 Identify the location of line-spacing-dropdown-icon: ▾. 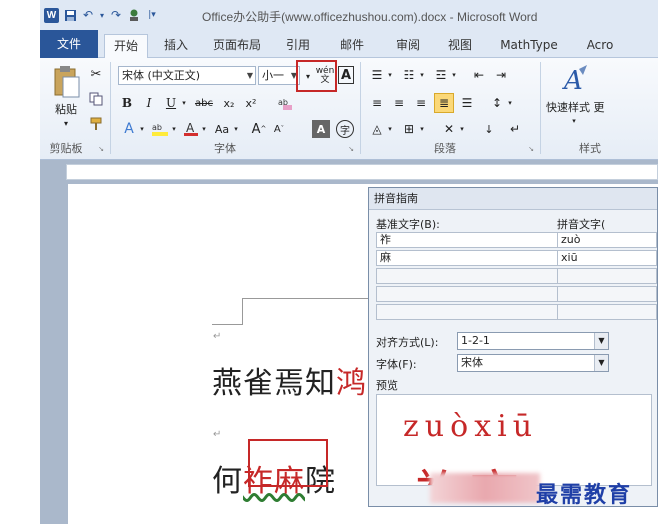
(510, 103).